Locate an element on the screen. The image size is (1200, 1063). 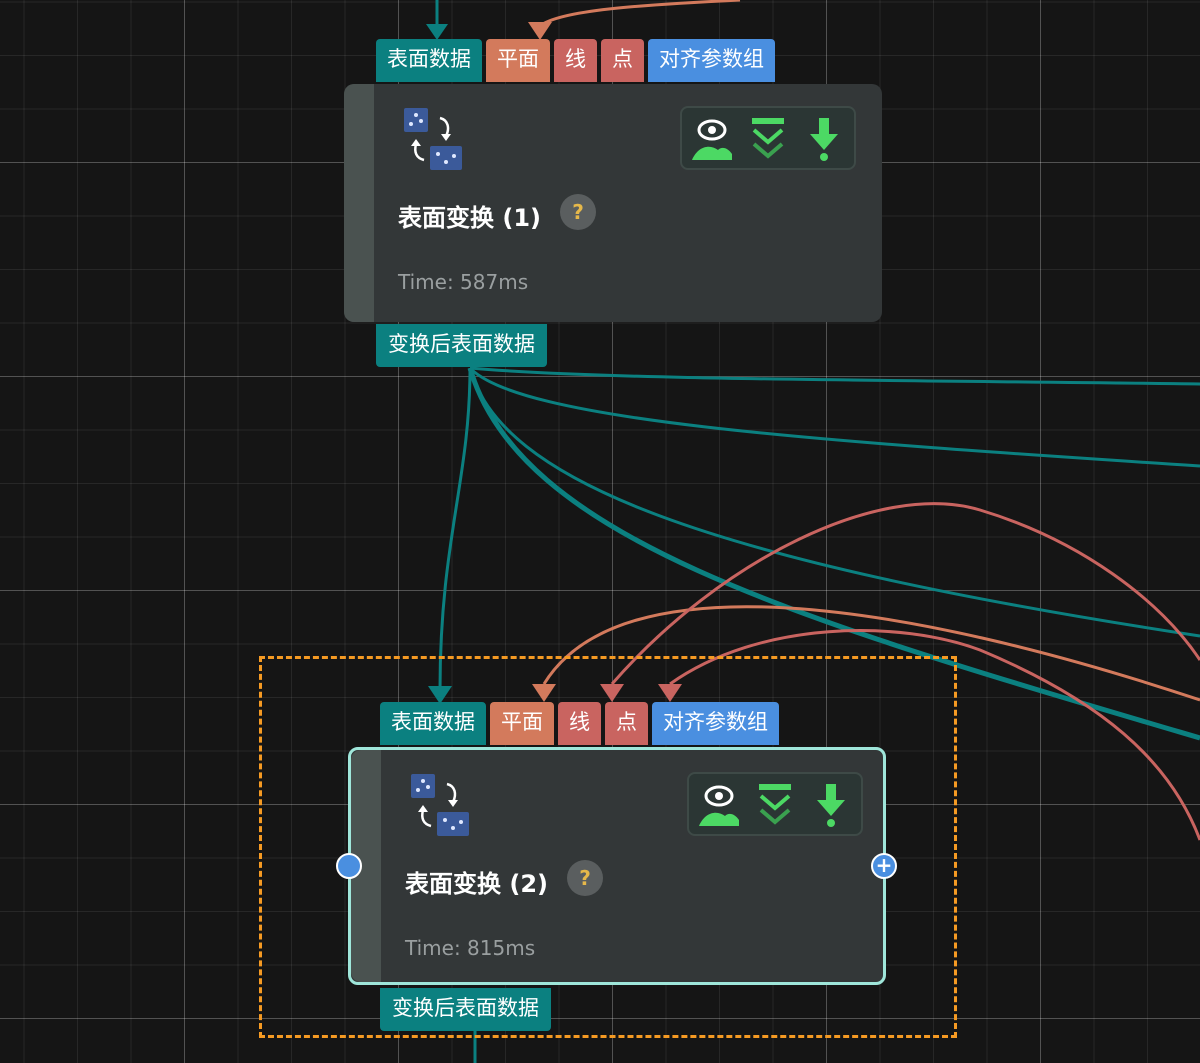
node-1-input-ports: 表面数据 平面 线 点 对齐参数组 is located at coordinates (575, 60).